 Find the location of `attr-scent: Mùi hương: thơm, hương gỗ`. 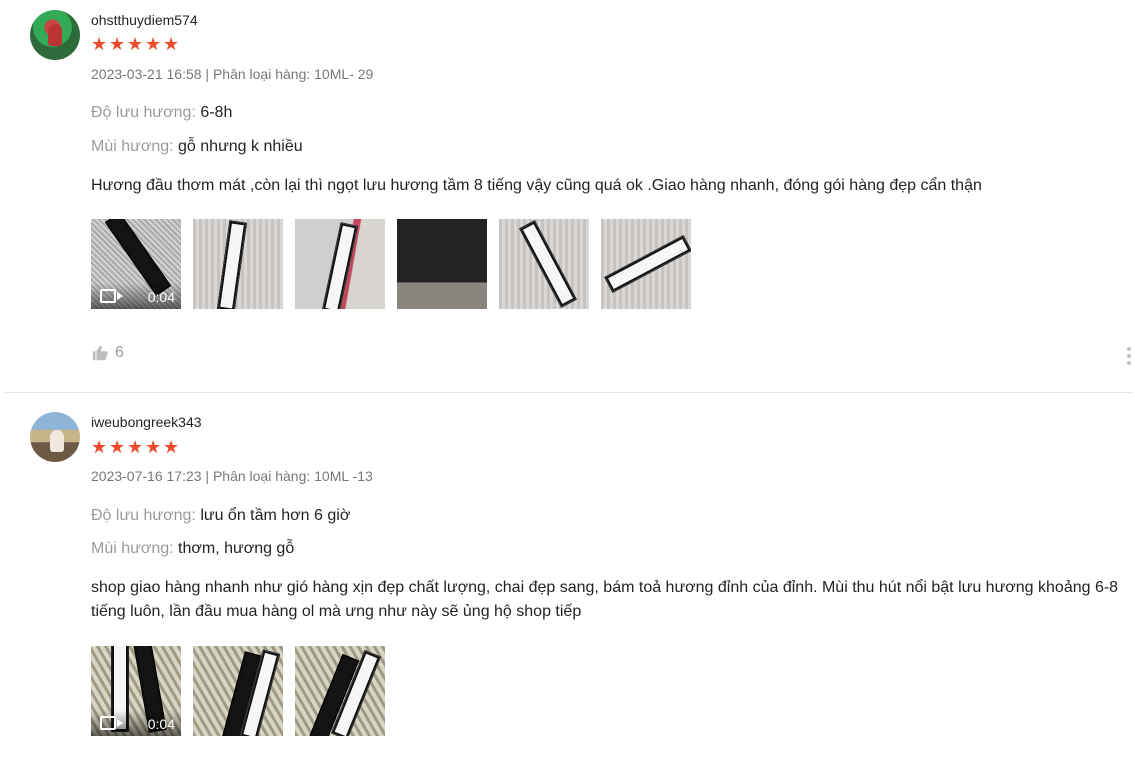

attr-scent: Mùi hương: thơm, hương gỗ is located at coordinates (192, 549).